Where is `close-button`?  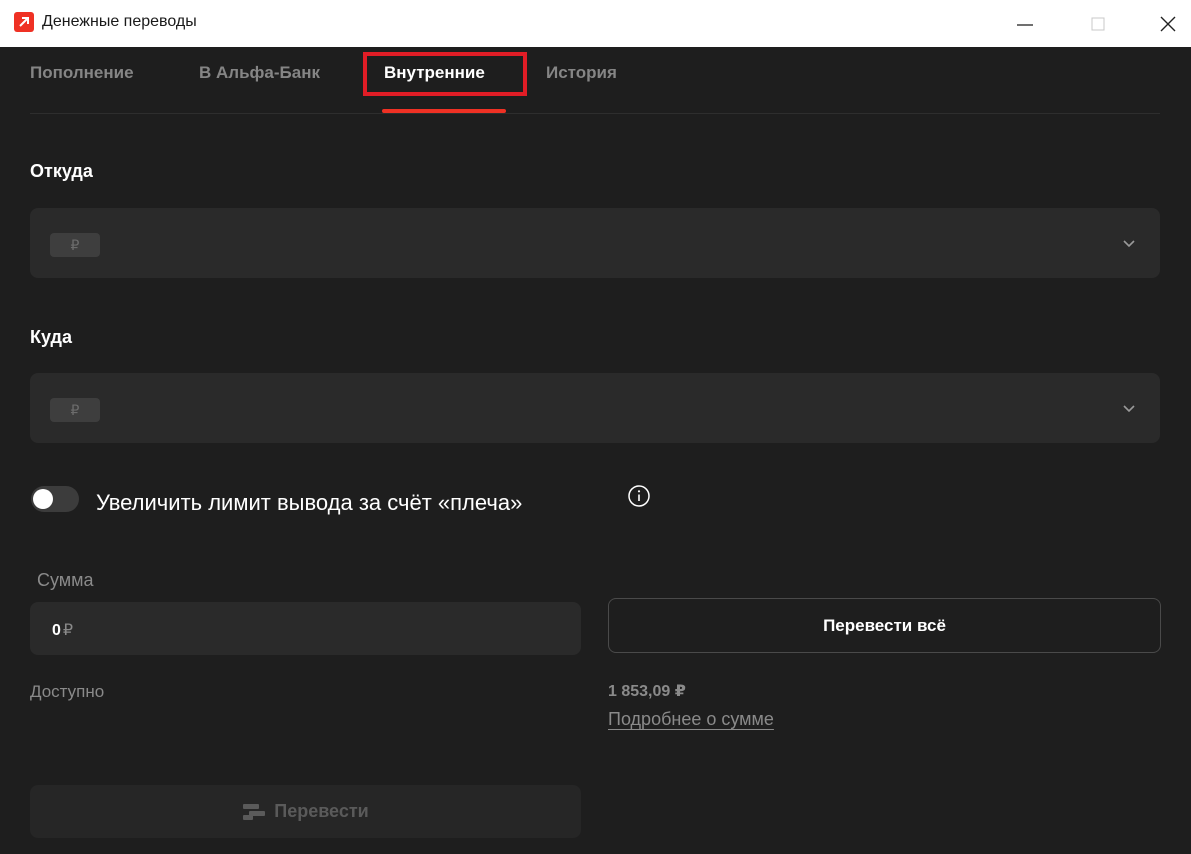 close-button is located at coordinates (1168, 23).